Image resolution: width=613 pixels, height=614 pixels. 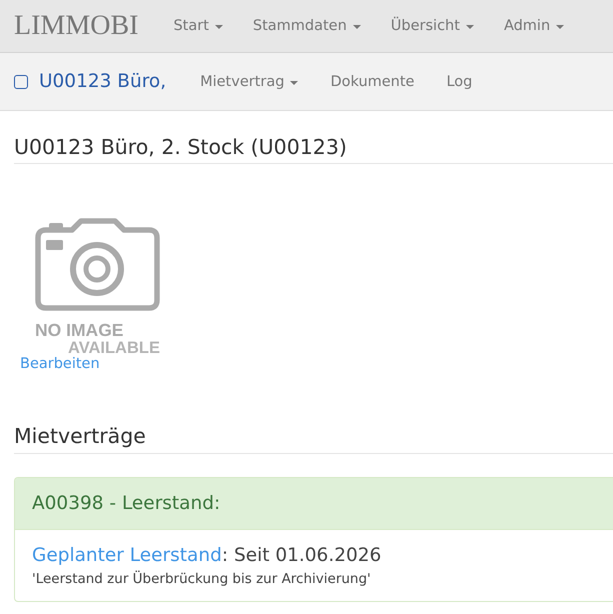 I want to click on nav-menu: Übersicht, so click(x=432, y=26).